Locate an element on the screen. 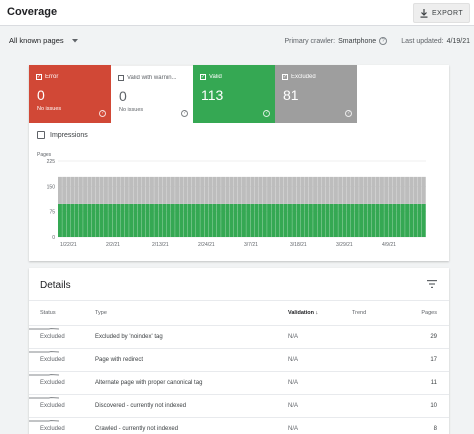  column-status: Status is located at coordinates (48, 313).